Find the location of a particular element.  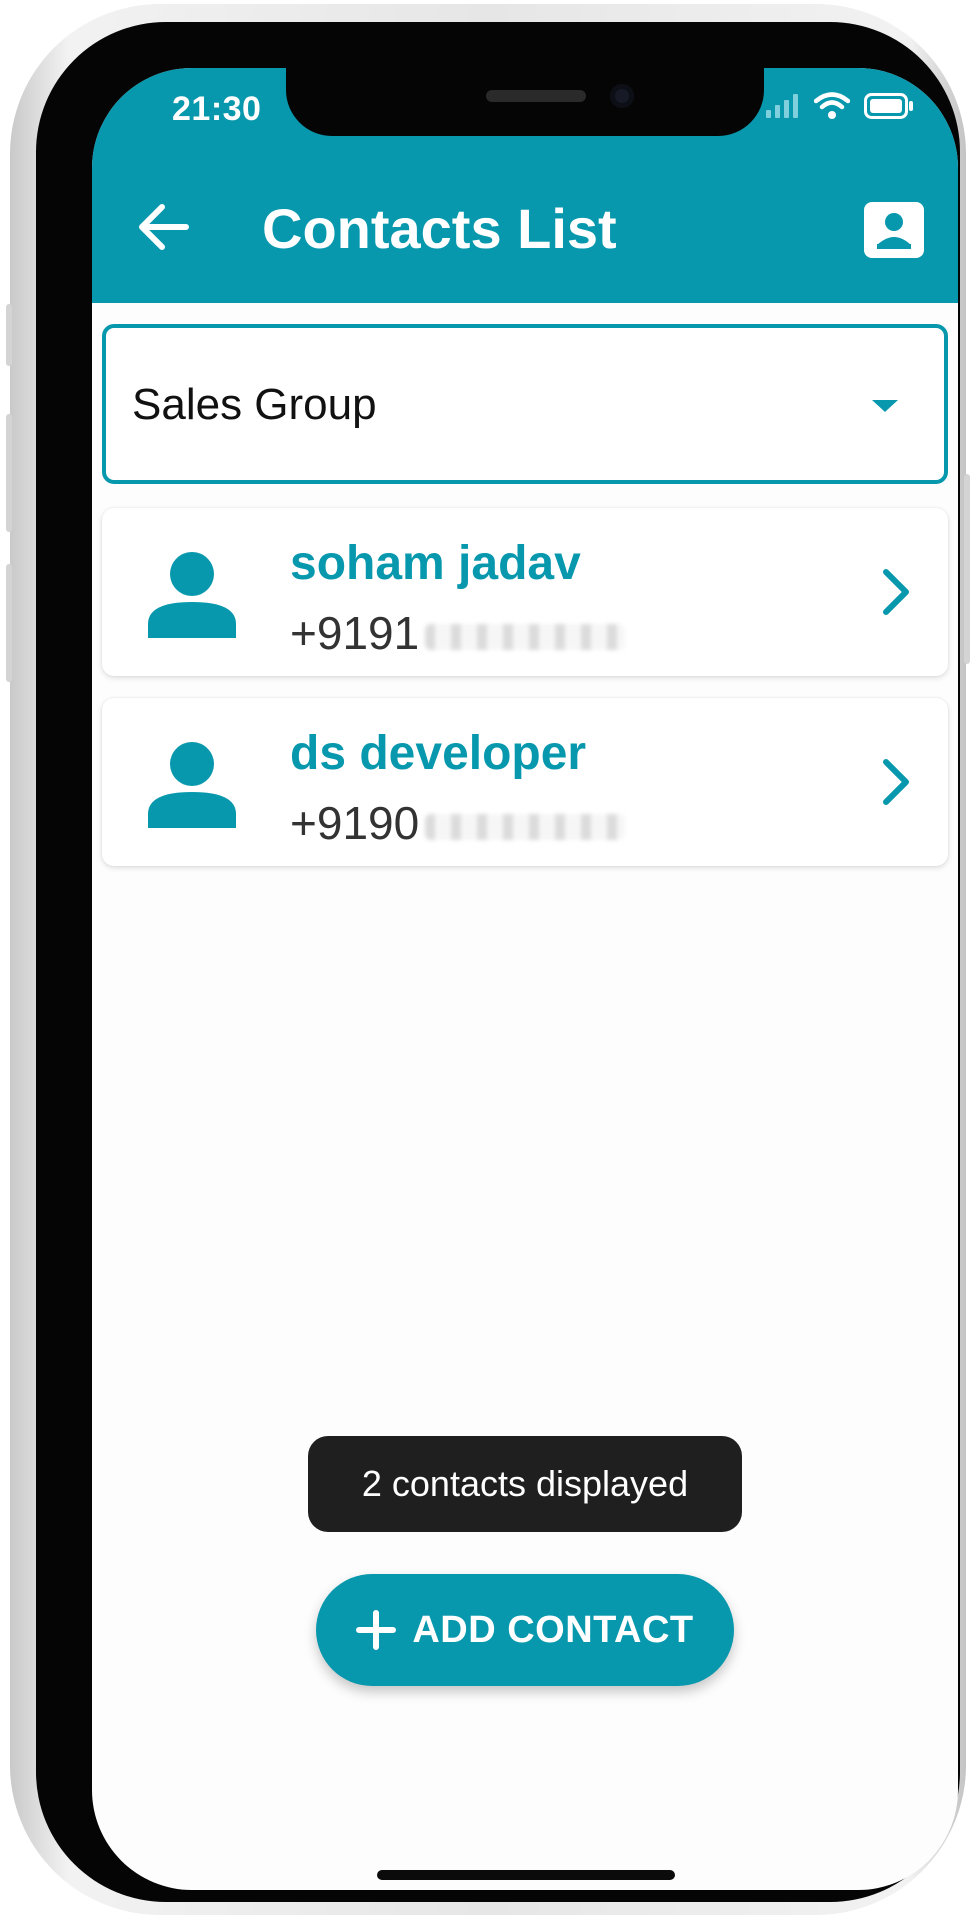

cellular-signal-icon is located at coordinates (782, 106).